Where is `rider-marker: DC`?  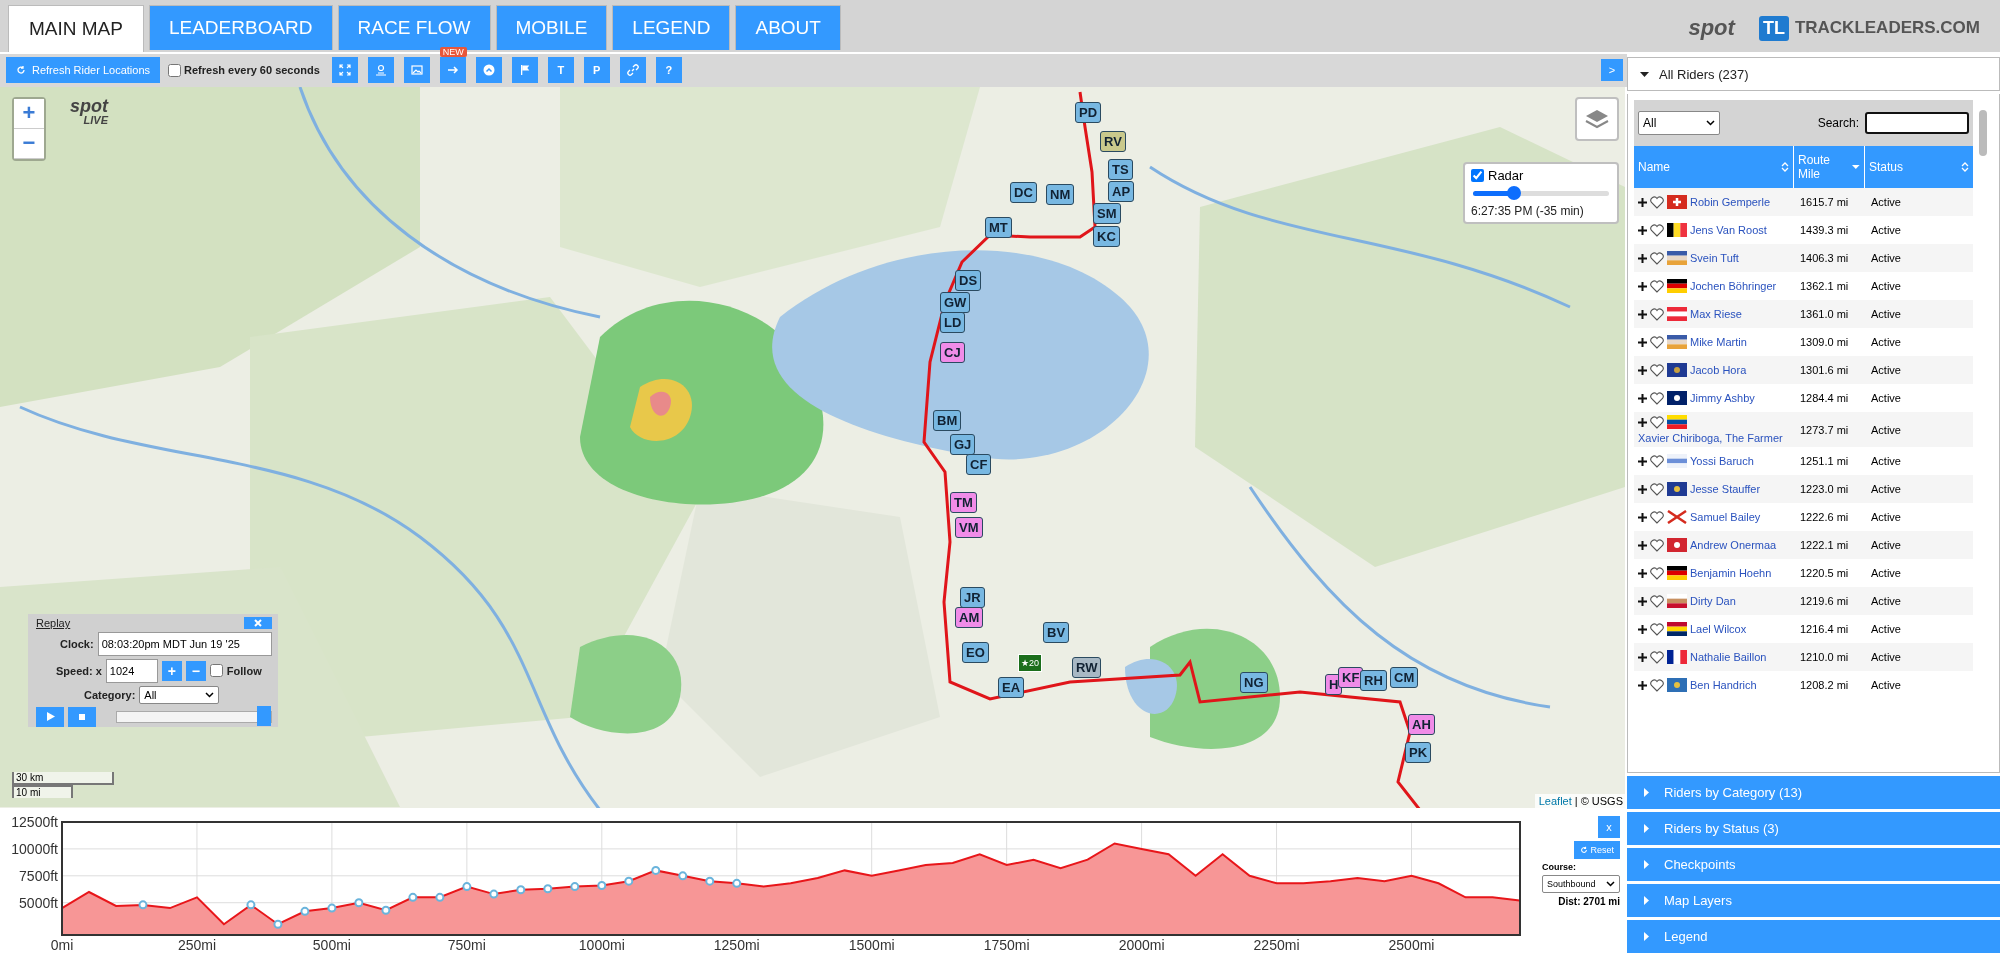 rider-marker: DC is located at coordinates (1023, 192).